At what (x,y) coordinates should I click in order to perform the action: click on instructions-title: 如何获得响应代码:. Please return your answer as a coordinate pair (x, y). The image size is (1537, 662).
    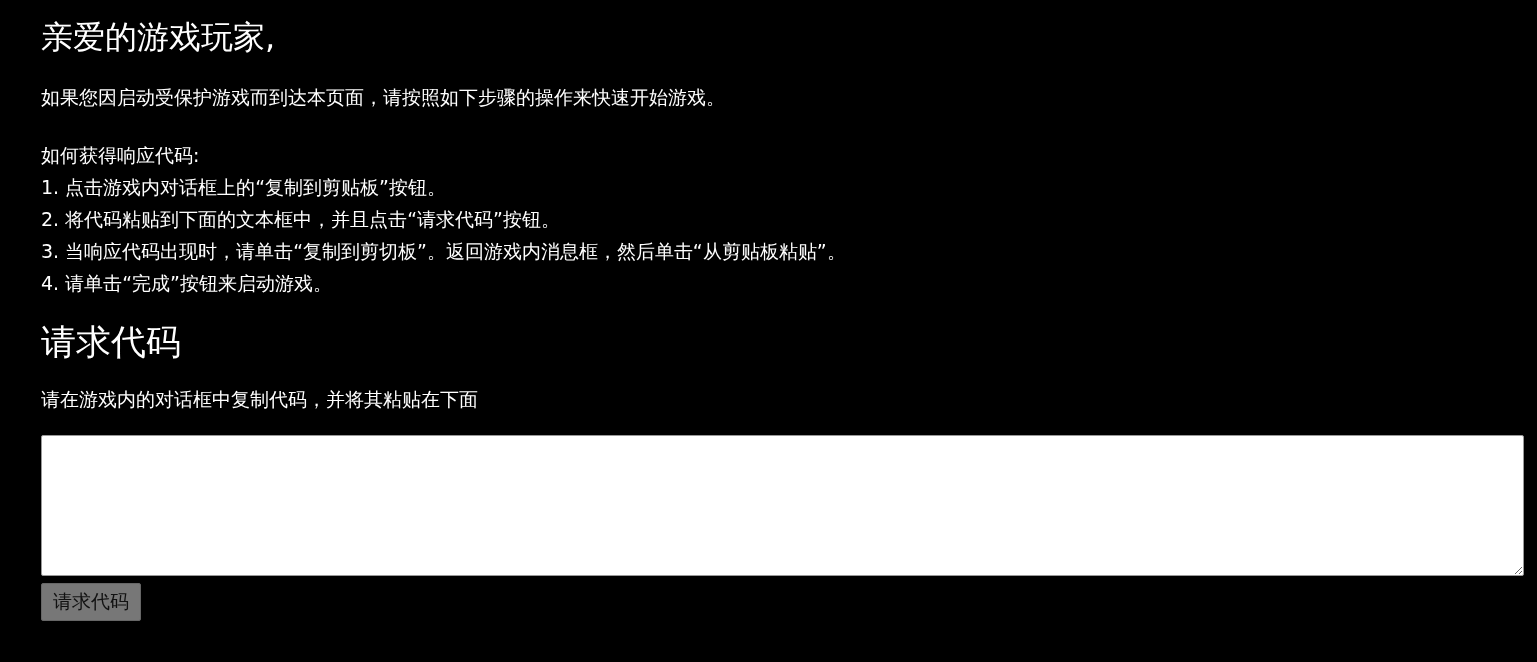
    Looking at the image, I should click on (120, 155).